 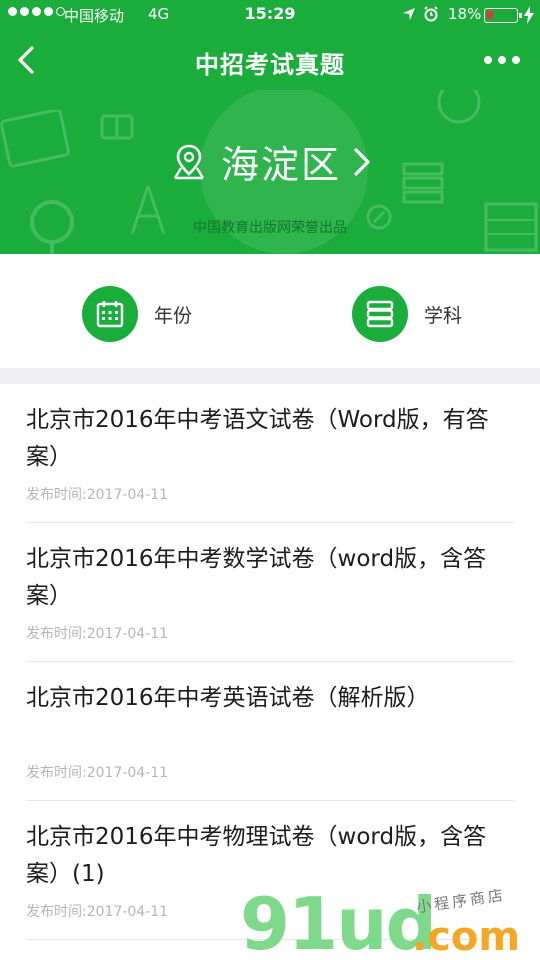 I want to click on page-title: 中招考试真题, so click(x=270, y=65).